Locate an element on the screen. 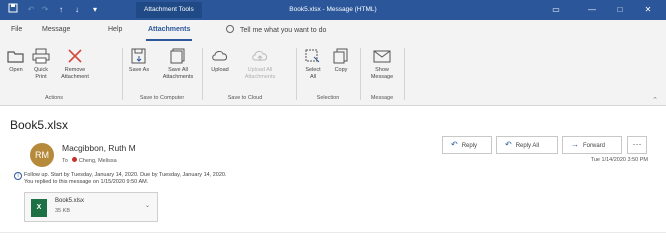 Image resolution: width=666 pixels, height=250 pixels. redo-icon: ↷ is located at coordinates (45, 10).